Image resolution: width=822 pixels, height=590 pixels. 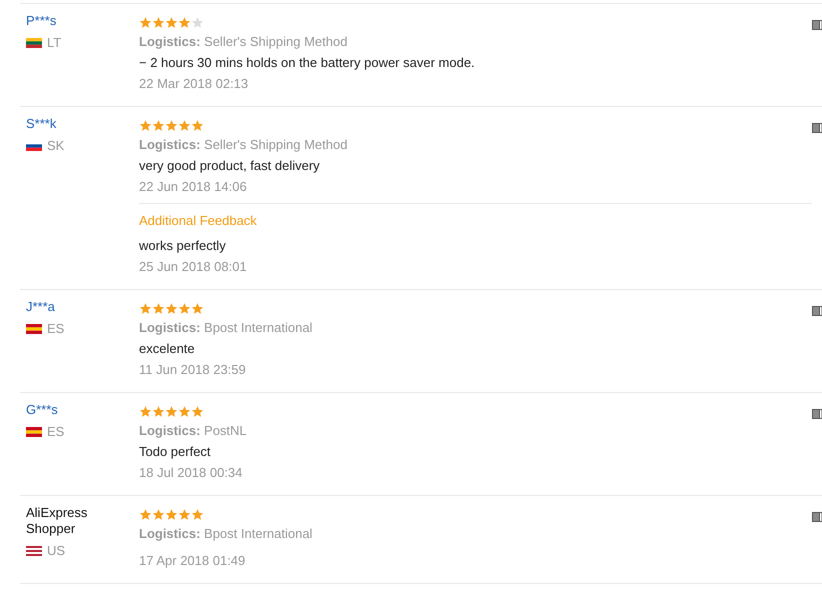 I want to click on reviewer-name: AliExpress Shopper, so click(x=73, y=521).